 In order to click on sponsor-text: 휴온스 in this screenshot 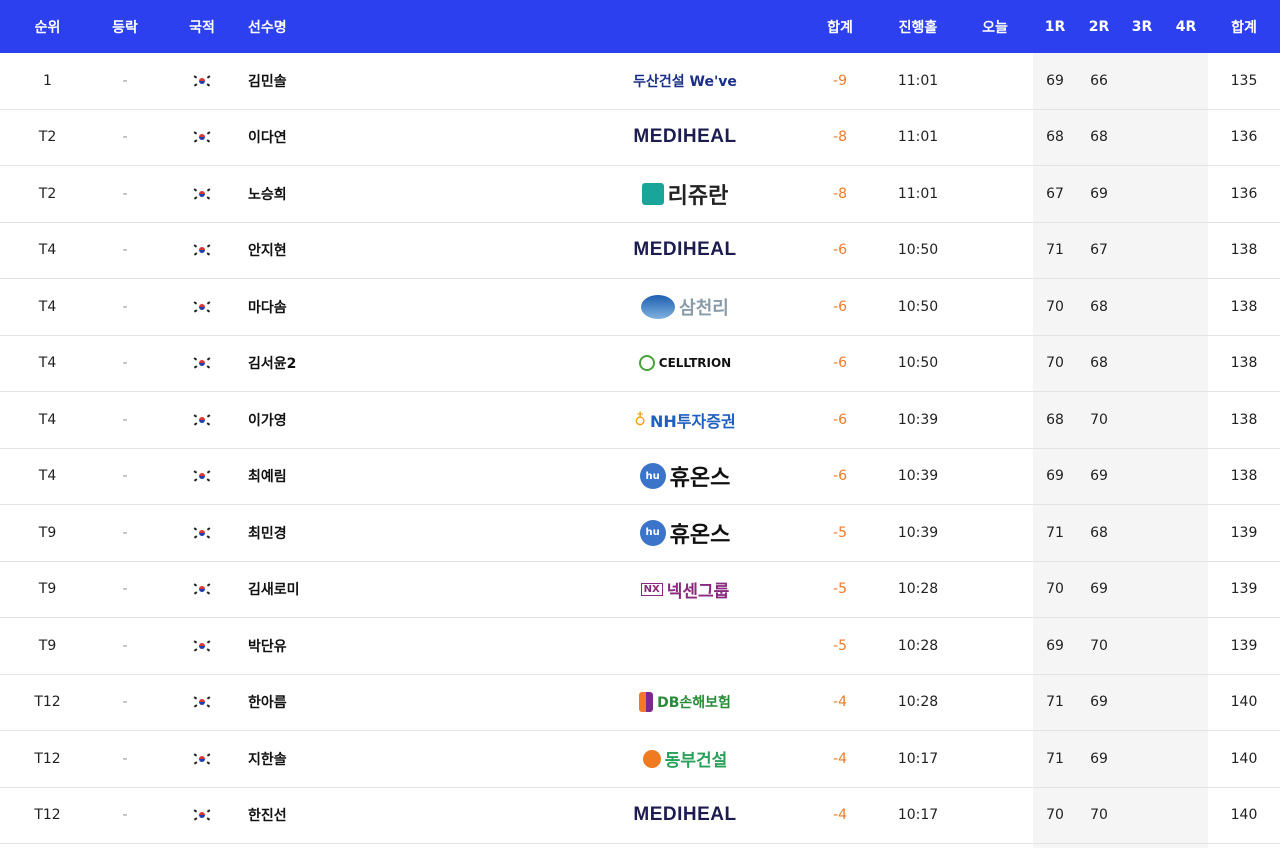, I will do `click(700, 479)`.